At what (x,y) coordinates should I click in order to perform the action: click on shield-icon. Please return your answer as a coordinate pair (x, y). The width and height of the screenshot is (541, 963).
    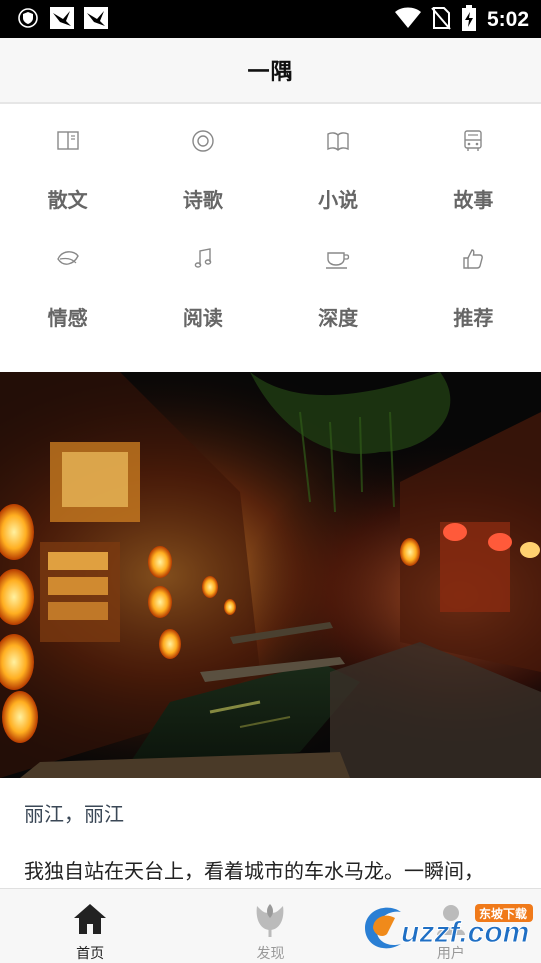
    Looking at the image, I should click on (28, 18).